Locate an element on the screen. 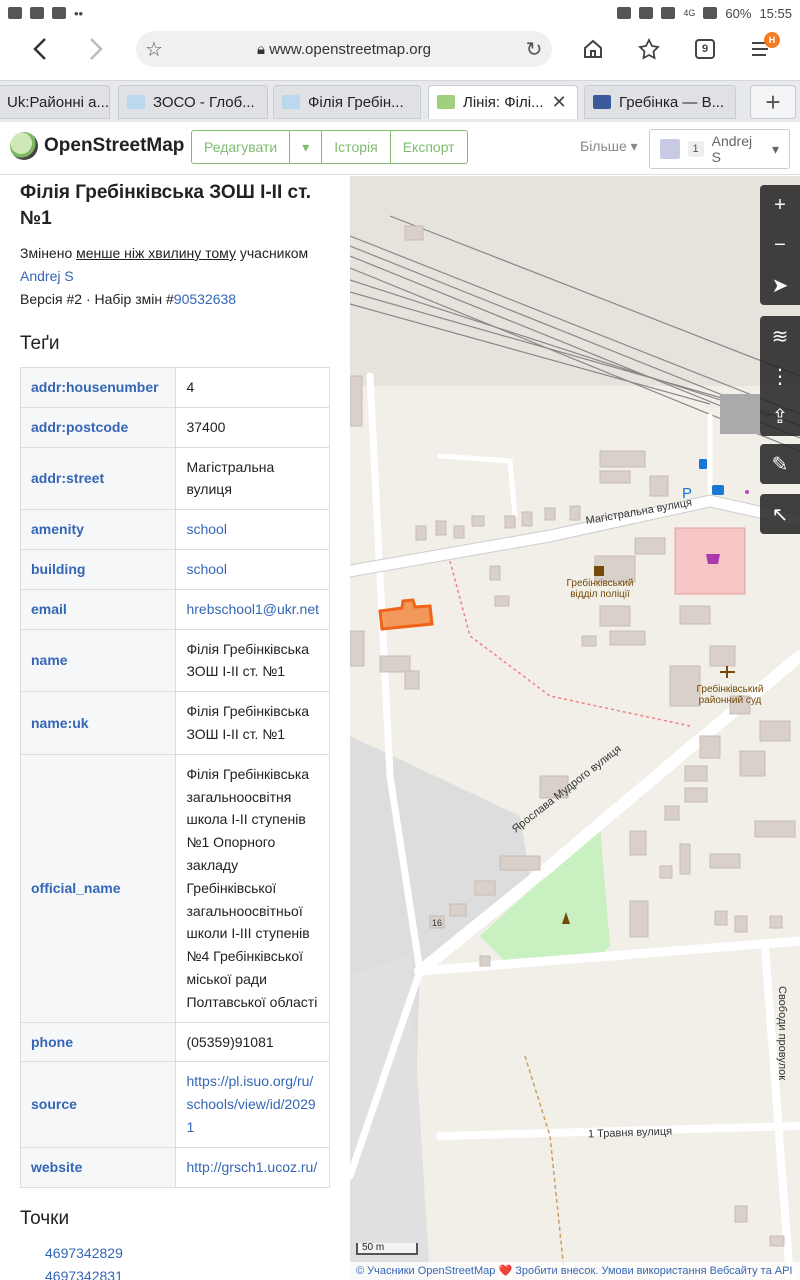 This screenshot has width=800, height=1280. home-button is located at coordinates (593, 49).